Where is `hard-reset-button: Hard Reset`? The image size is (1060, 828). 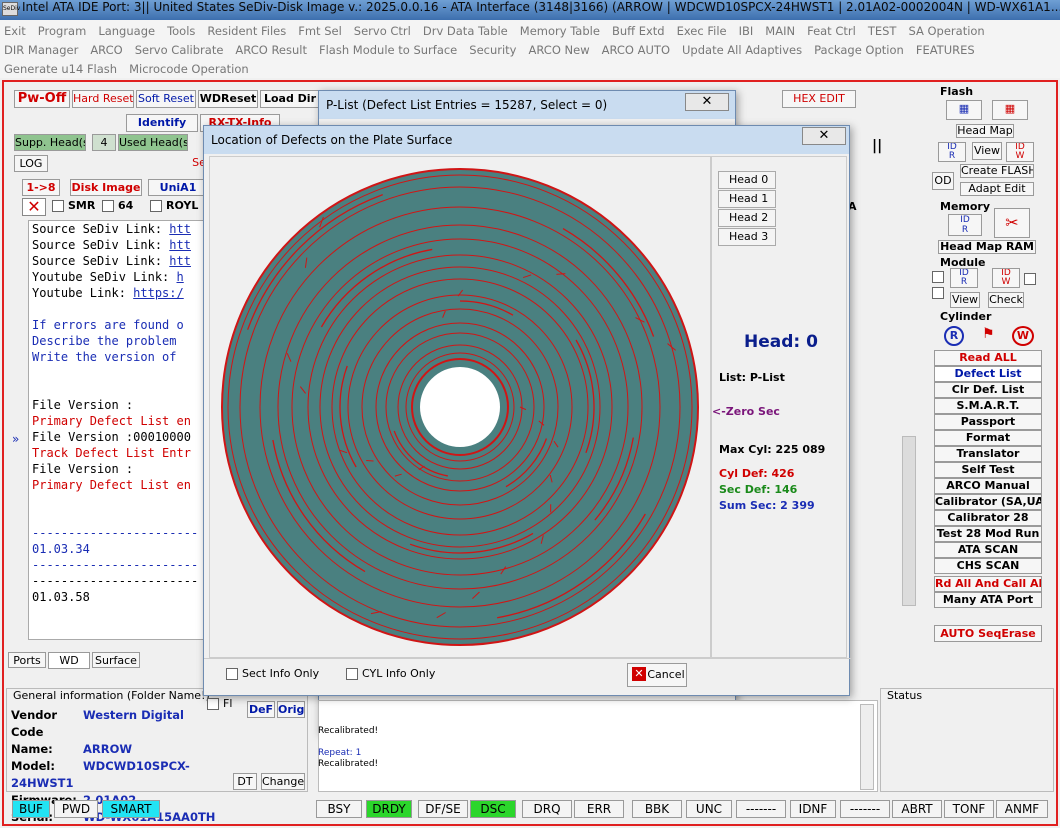
hard-reset-button: Hard Reset is located at coordinates (103, 99).